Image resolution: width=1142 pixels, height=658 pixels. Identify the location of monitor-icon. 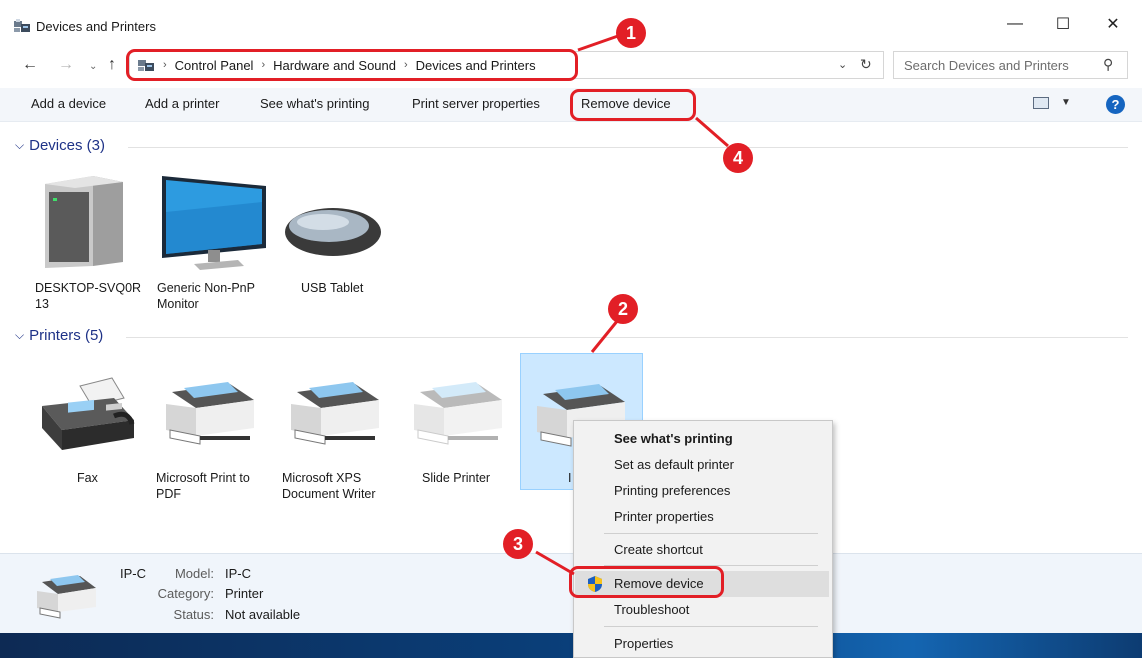
(214, 223).